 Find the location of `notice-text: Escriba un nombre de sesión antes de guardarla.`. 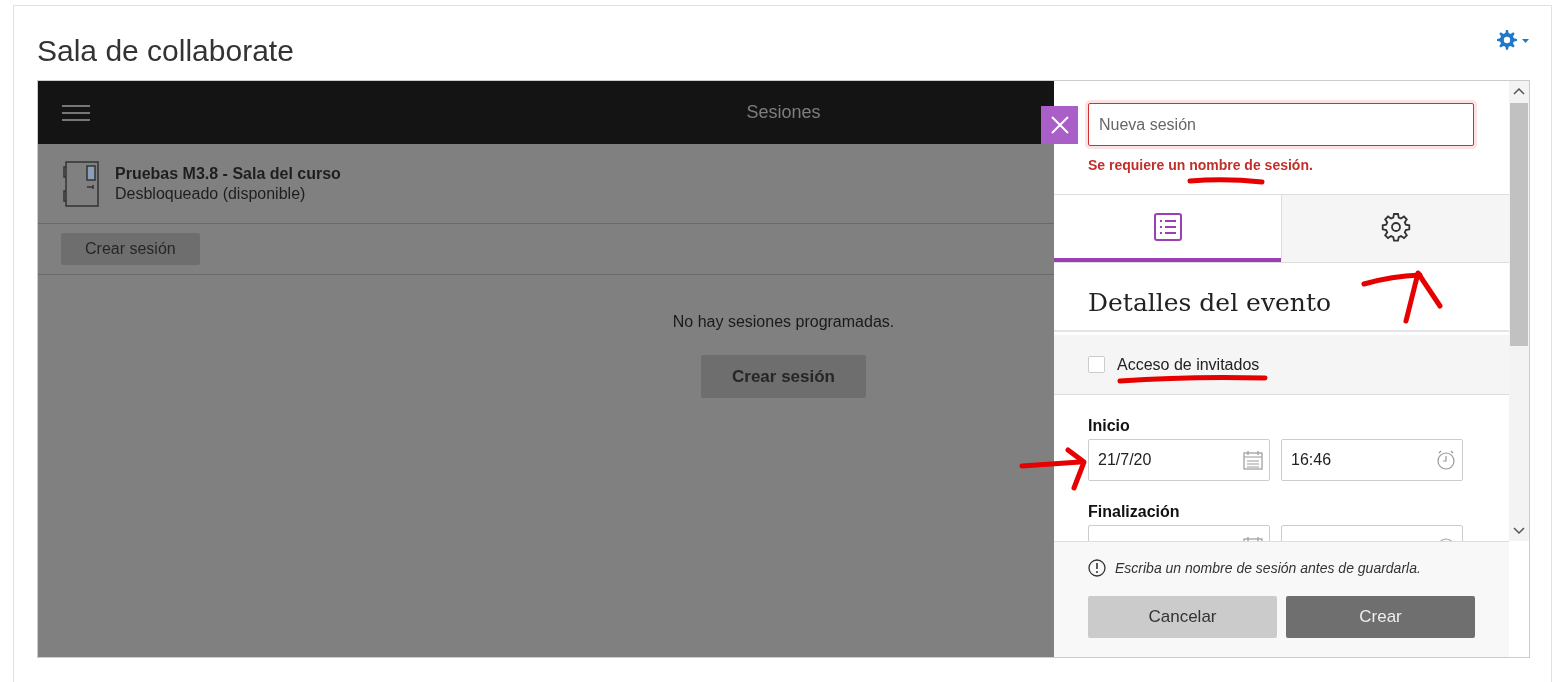

notice-text: Escriba un nombre de sesión antes de guardarla. is located at coordinates (1268, 568).